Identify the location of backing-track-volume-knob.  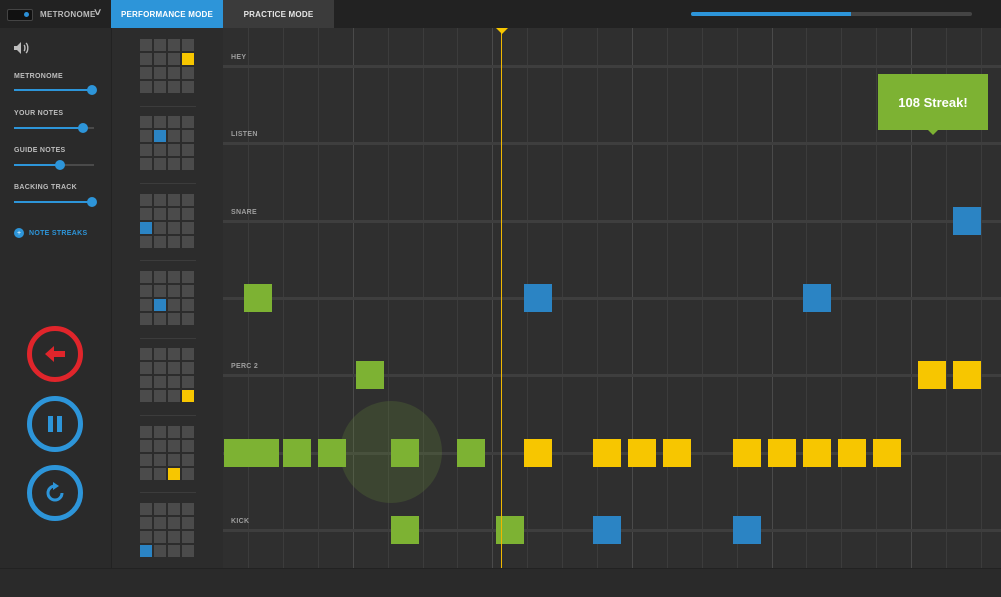
(91, 202).